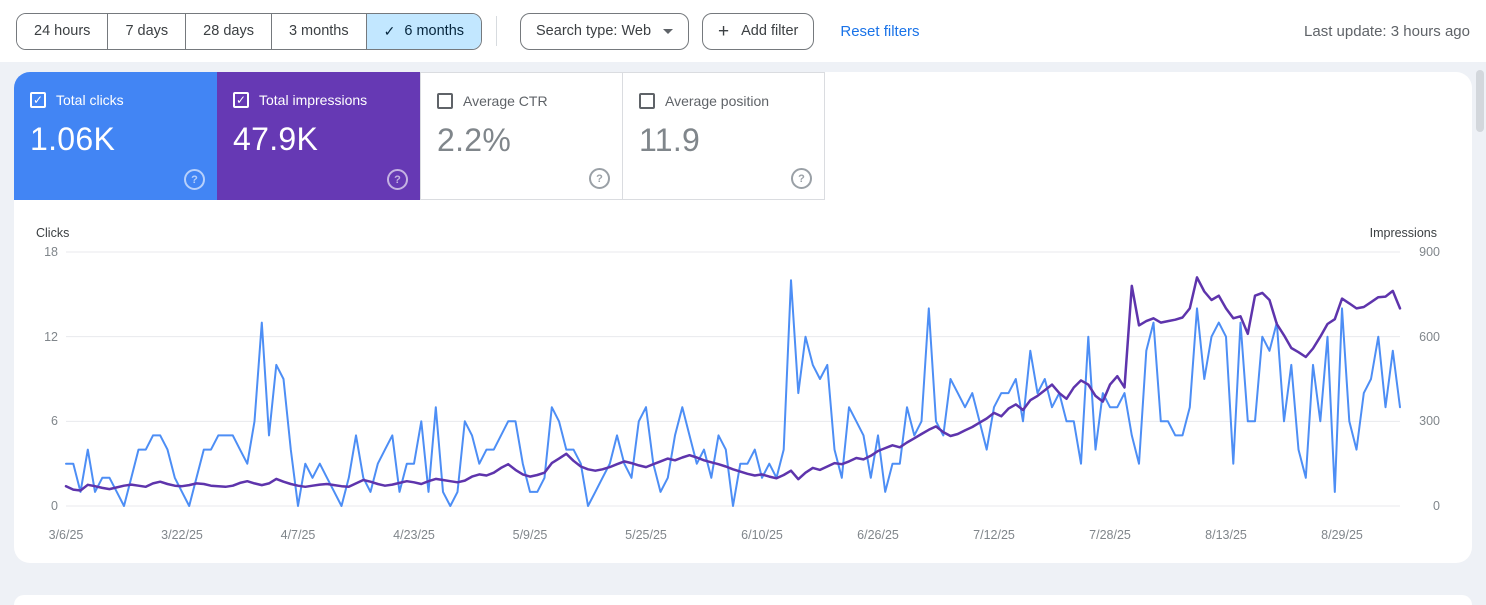  I want to click on x-axis-tick-label: 6/10/25, so click(762, 535).